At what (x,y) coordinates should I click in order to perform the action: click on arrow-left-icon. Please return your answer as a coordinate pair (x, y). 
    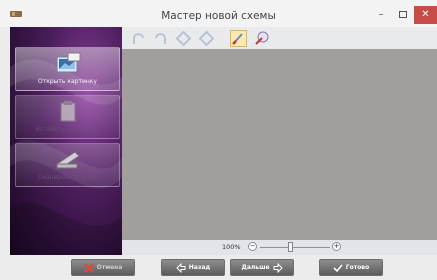
    Looking at the image, I should click on (181, 267).